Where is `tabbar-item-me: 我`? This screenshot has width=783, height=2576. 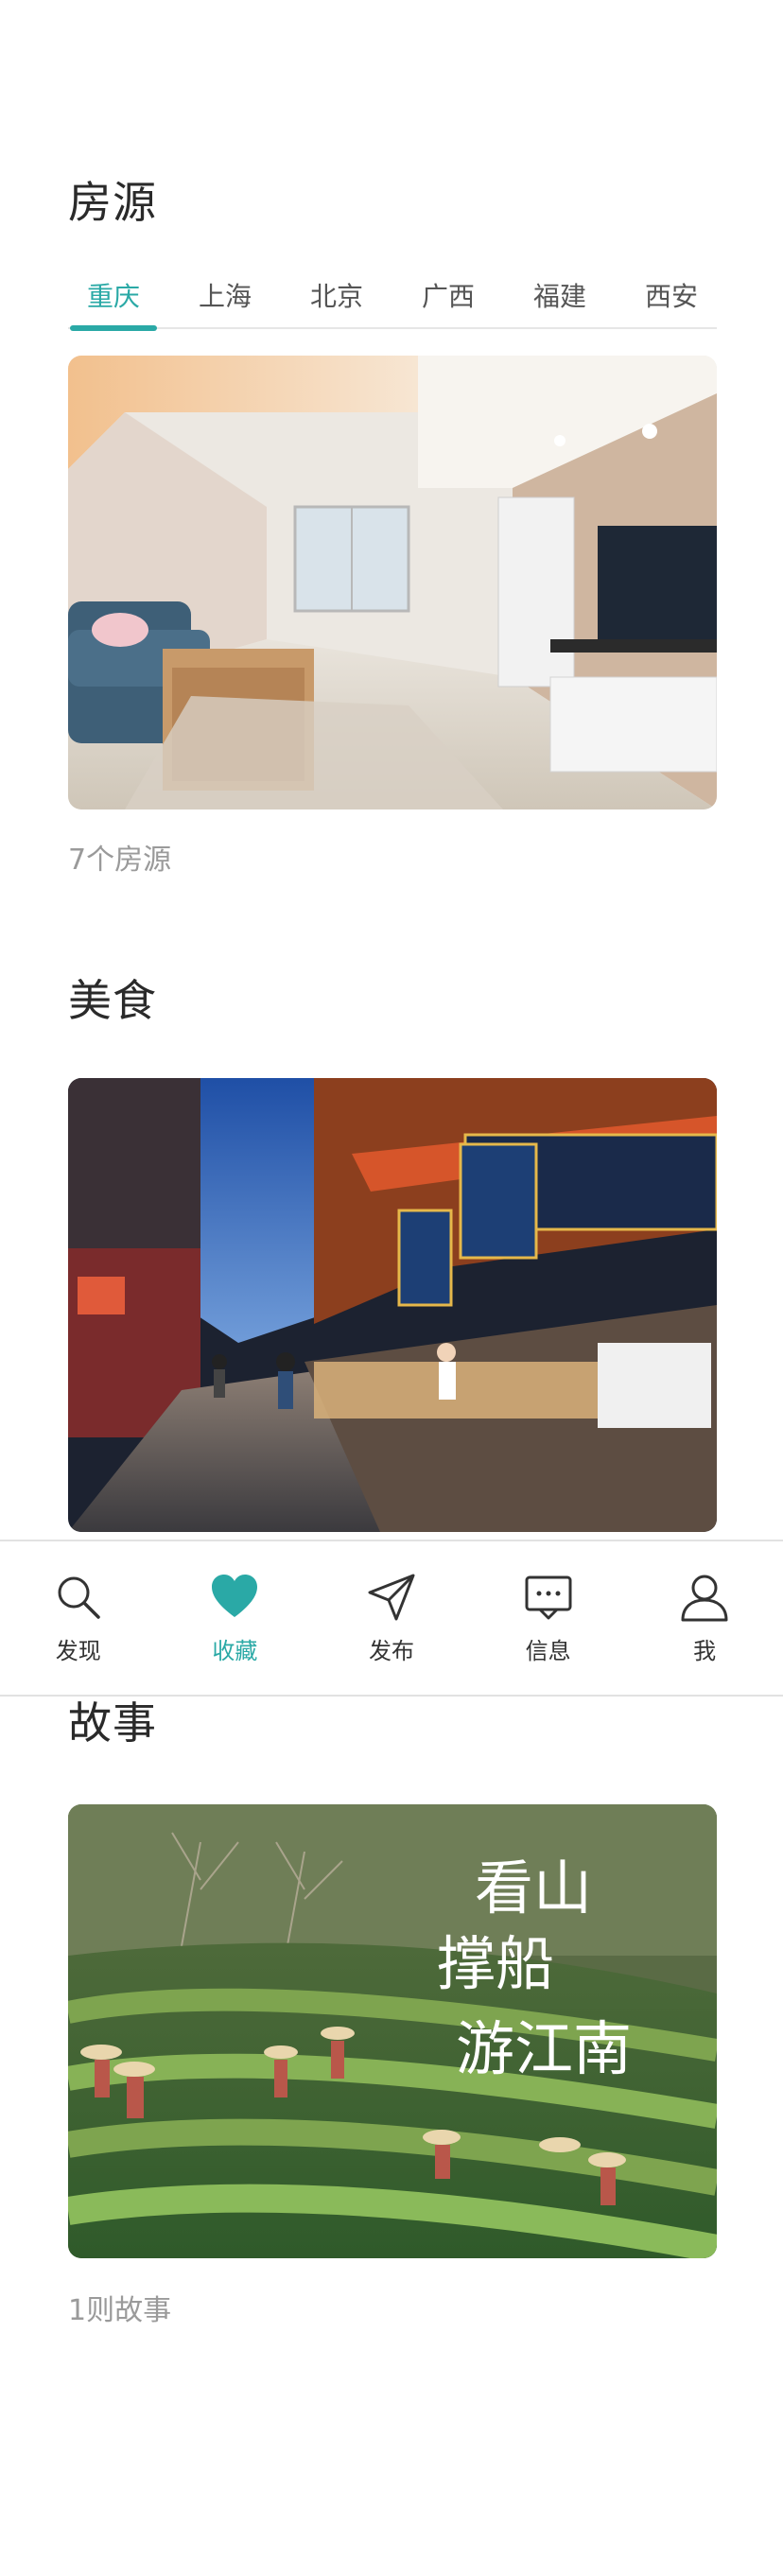 tabbar-item-me: 我 is located at coordinates (704, 1618).